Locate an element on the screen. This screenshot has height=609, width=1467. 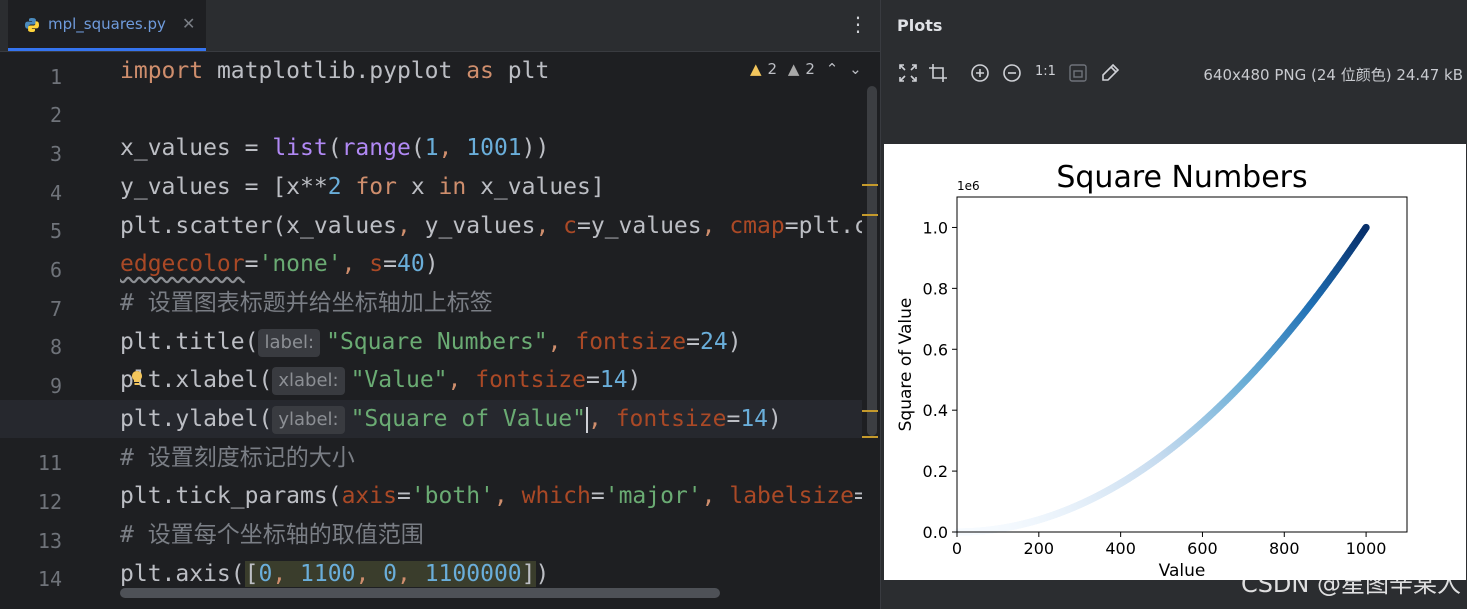
line-number: 12 is located at coordinates (49, 502).